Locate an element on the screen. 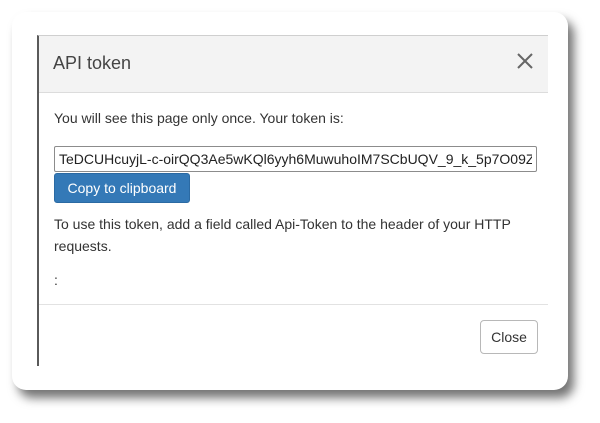  close-button: Close is located at coordinates (509, 337).